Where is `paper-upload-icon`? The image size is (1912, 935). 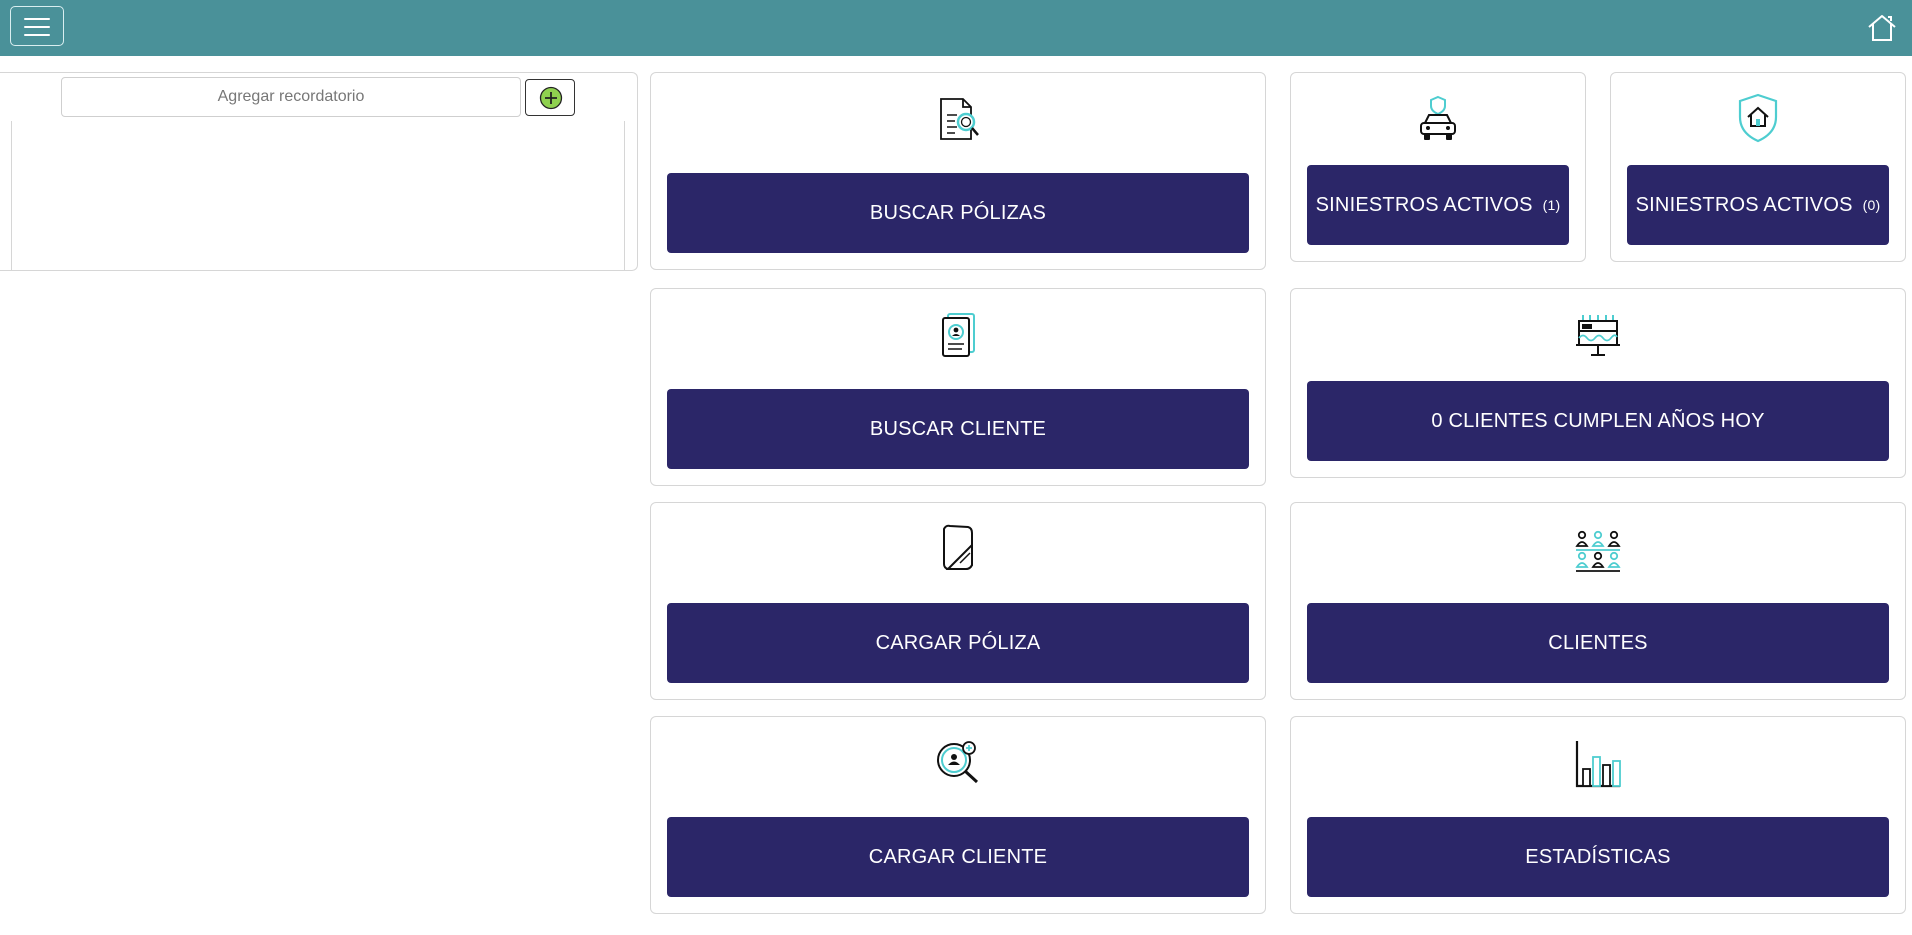 paper-upload-icon is located at coordinates (958, 547).